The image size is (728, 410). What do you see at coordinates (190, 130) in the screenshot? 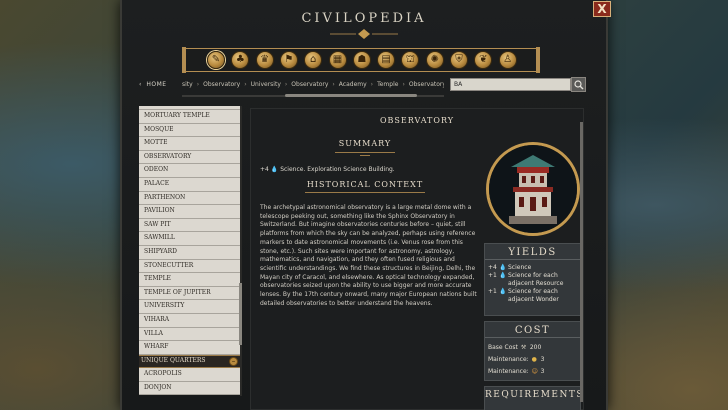
I see `list-item: MOSQUE` at bounding box center [190, 130].